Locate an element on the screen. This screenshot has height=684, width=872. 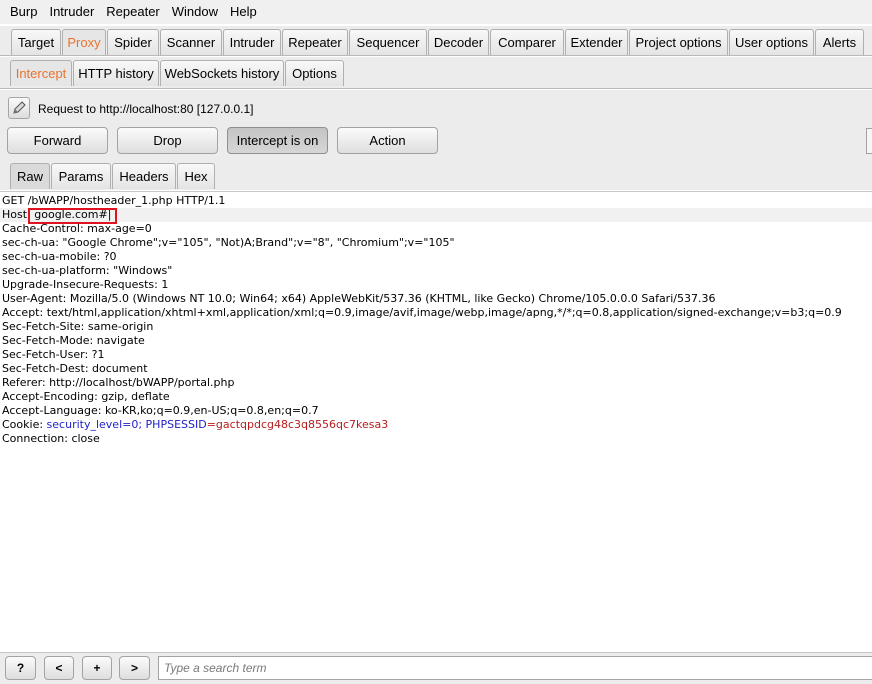
tab-alerts: Alerts is located at coordinates (839, 42).